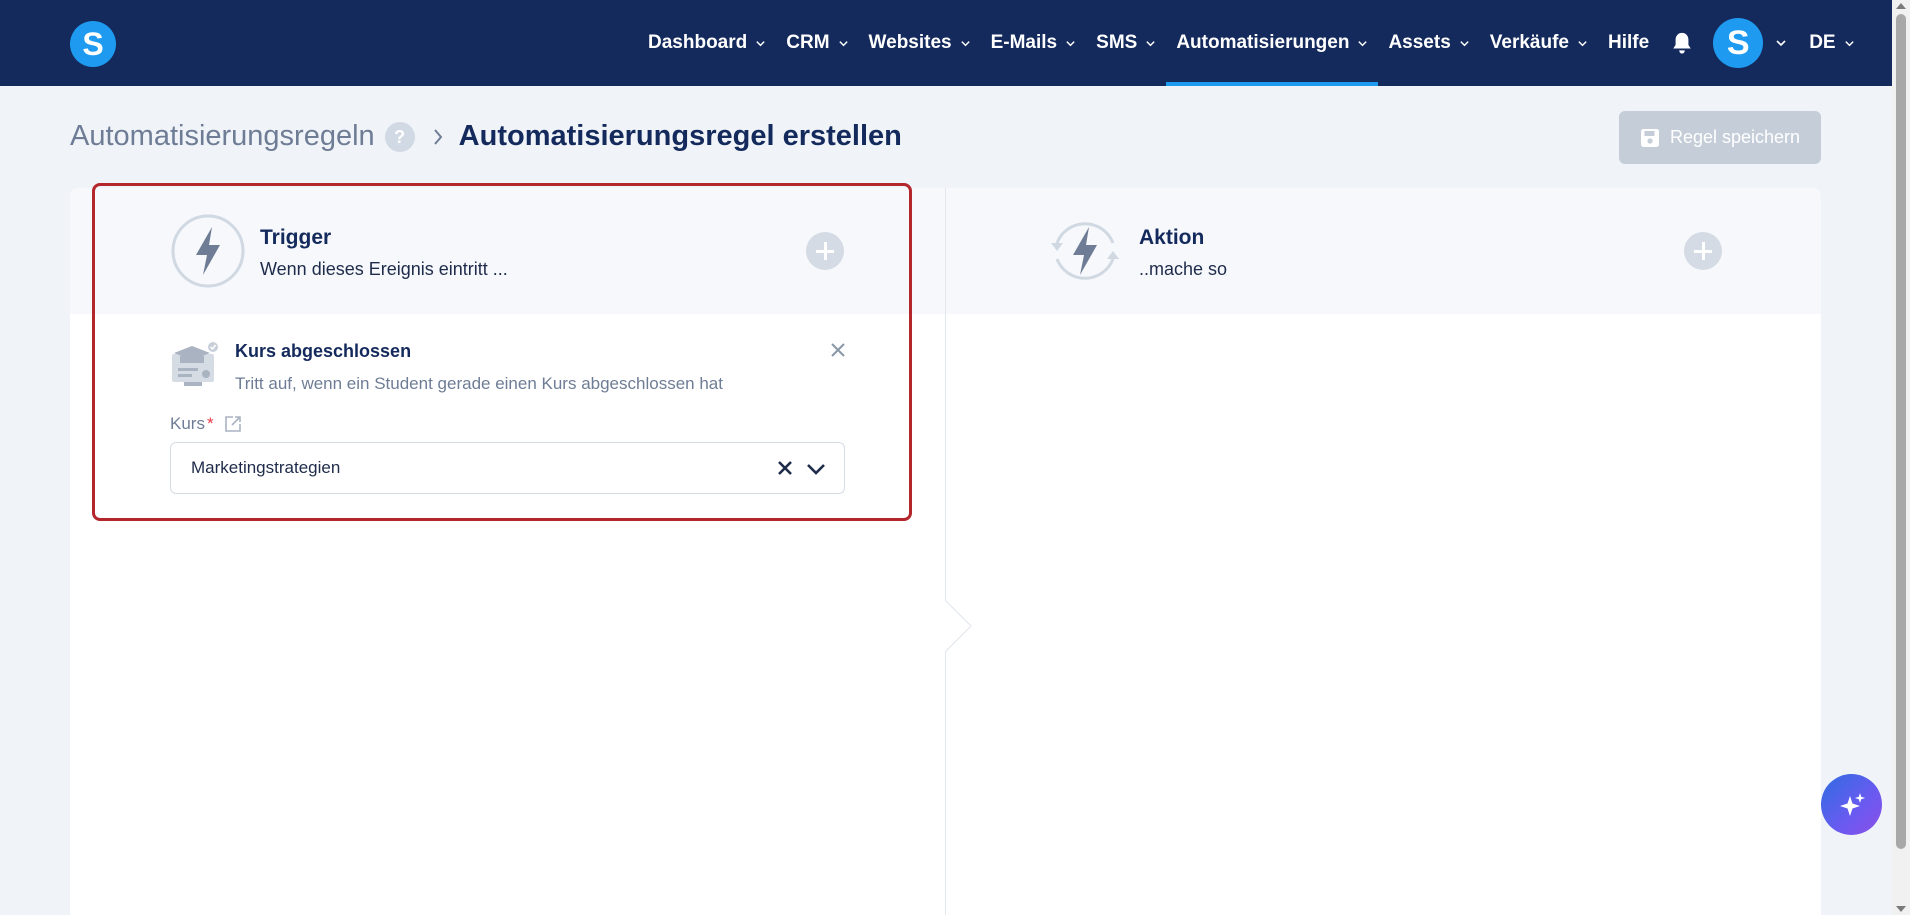 This screenshot has height=915, width=1910. What do you see at coordinates (1172, 237) in the screenshot?
I see `action-title: Aktion` at bounding box center [1172, 237].